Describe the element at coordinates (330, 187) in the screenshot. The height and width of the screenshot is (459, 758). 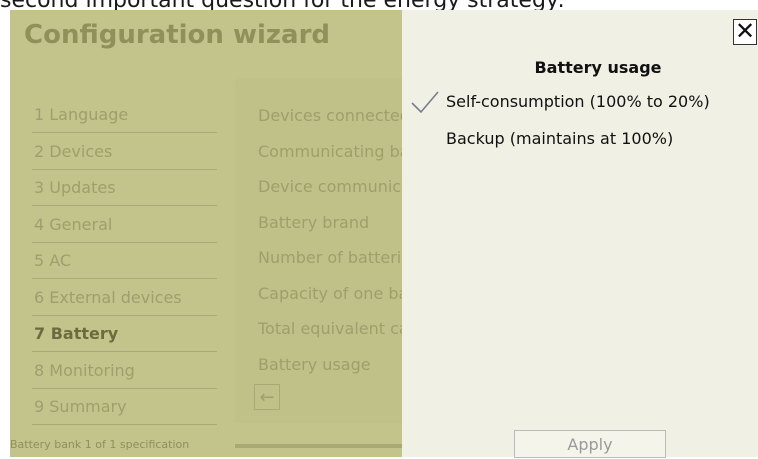
I see `row-device-communication: Device communication` at that location.